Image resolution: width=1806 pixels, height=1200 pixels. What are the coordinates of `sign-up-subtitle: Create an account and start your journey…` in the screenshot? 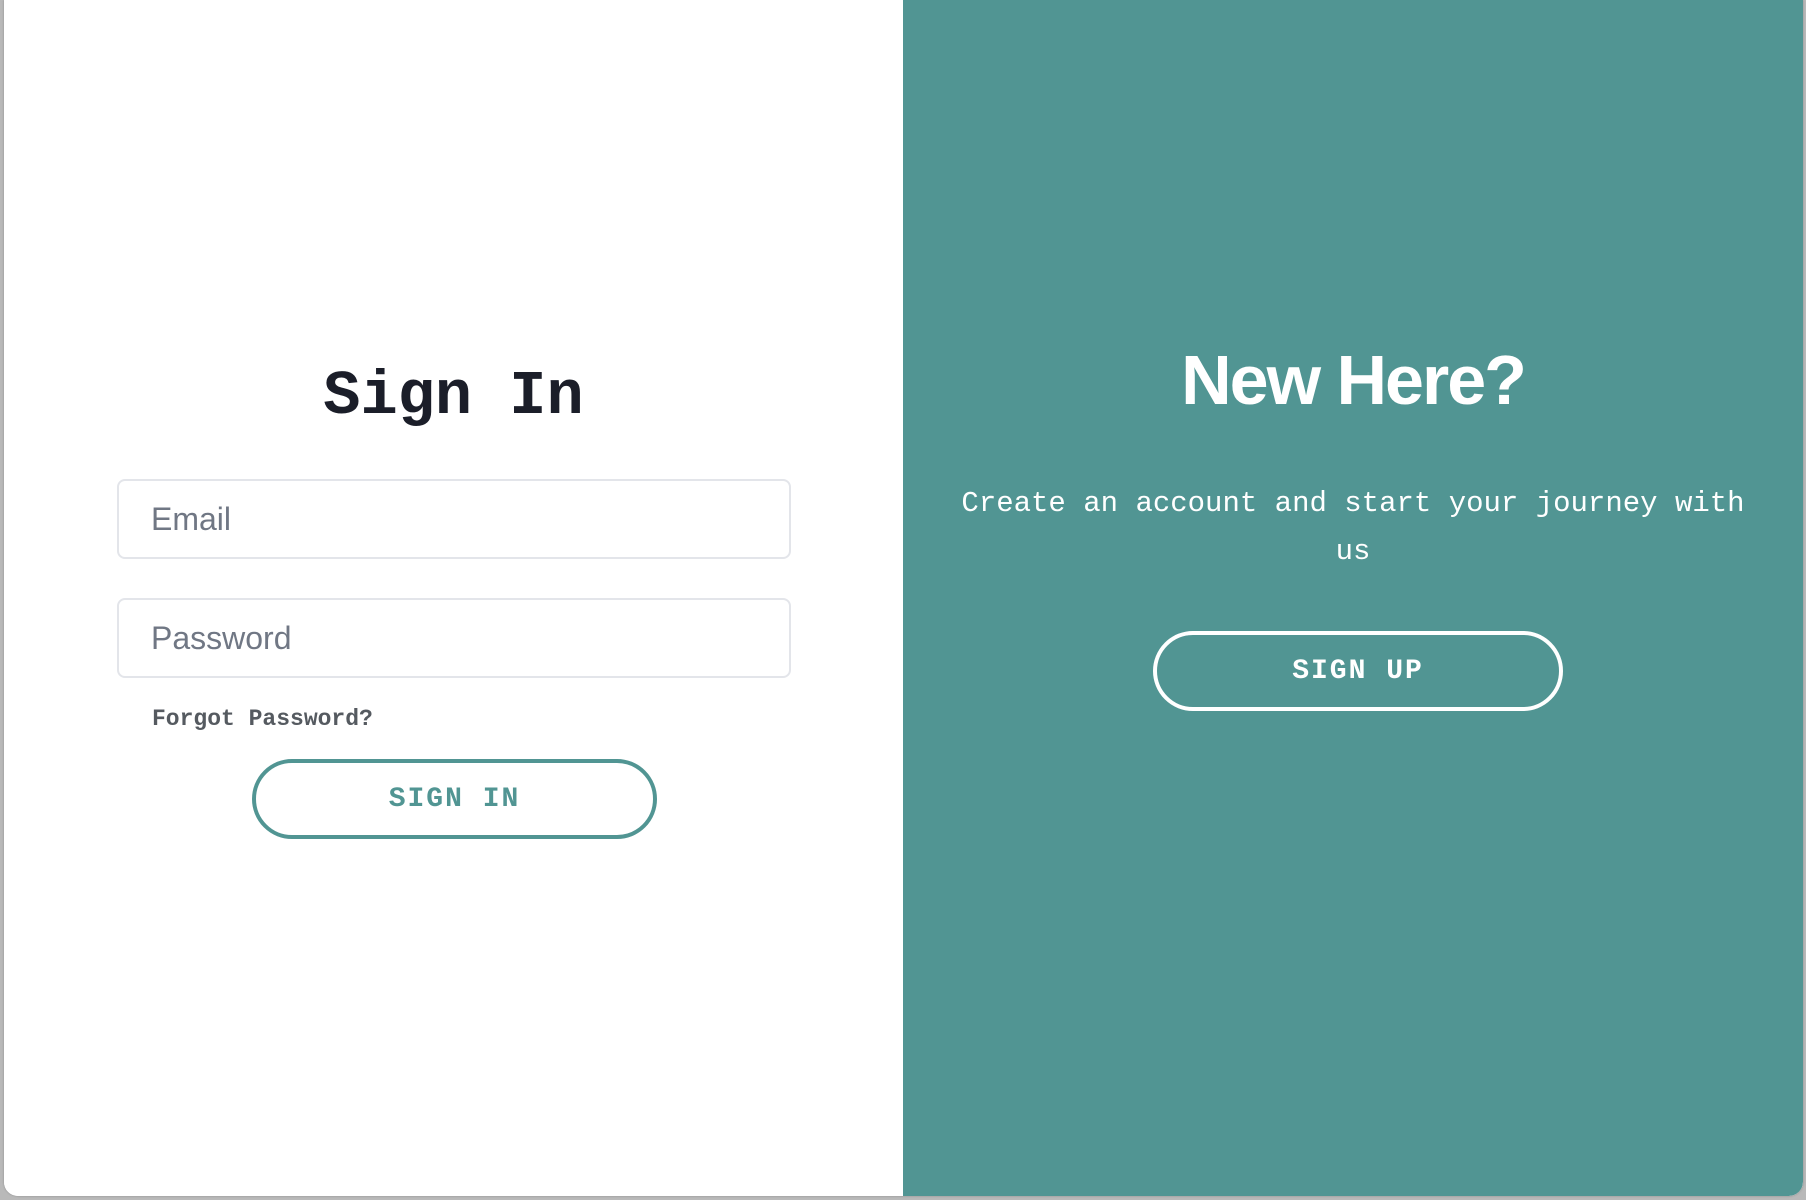 It's located at (1353, 527).